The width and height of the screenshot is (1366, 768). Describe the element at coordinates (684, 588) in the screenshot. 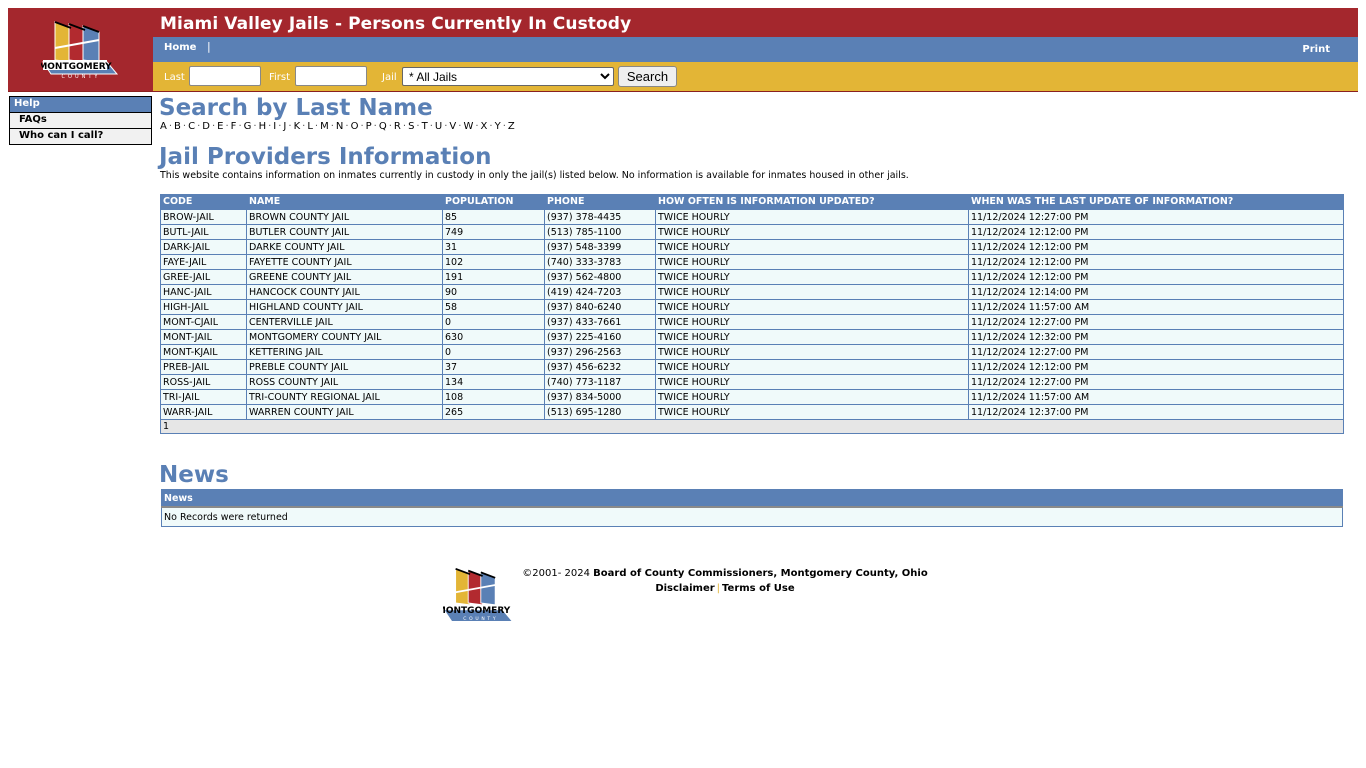

I see `disclaimer-link: Disclaimer` at that location.